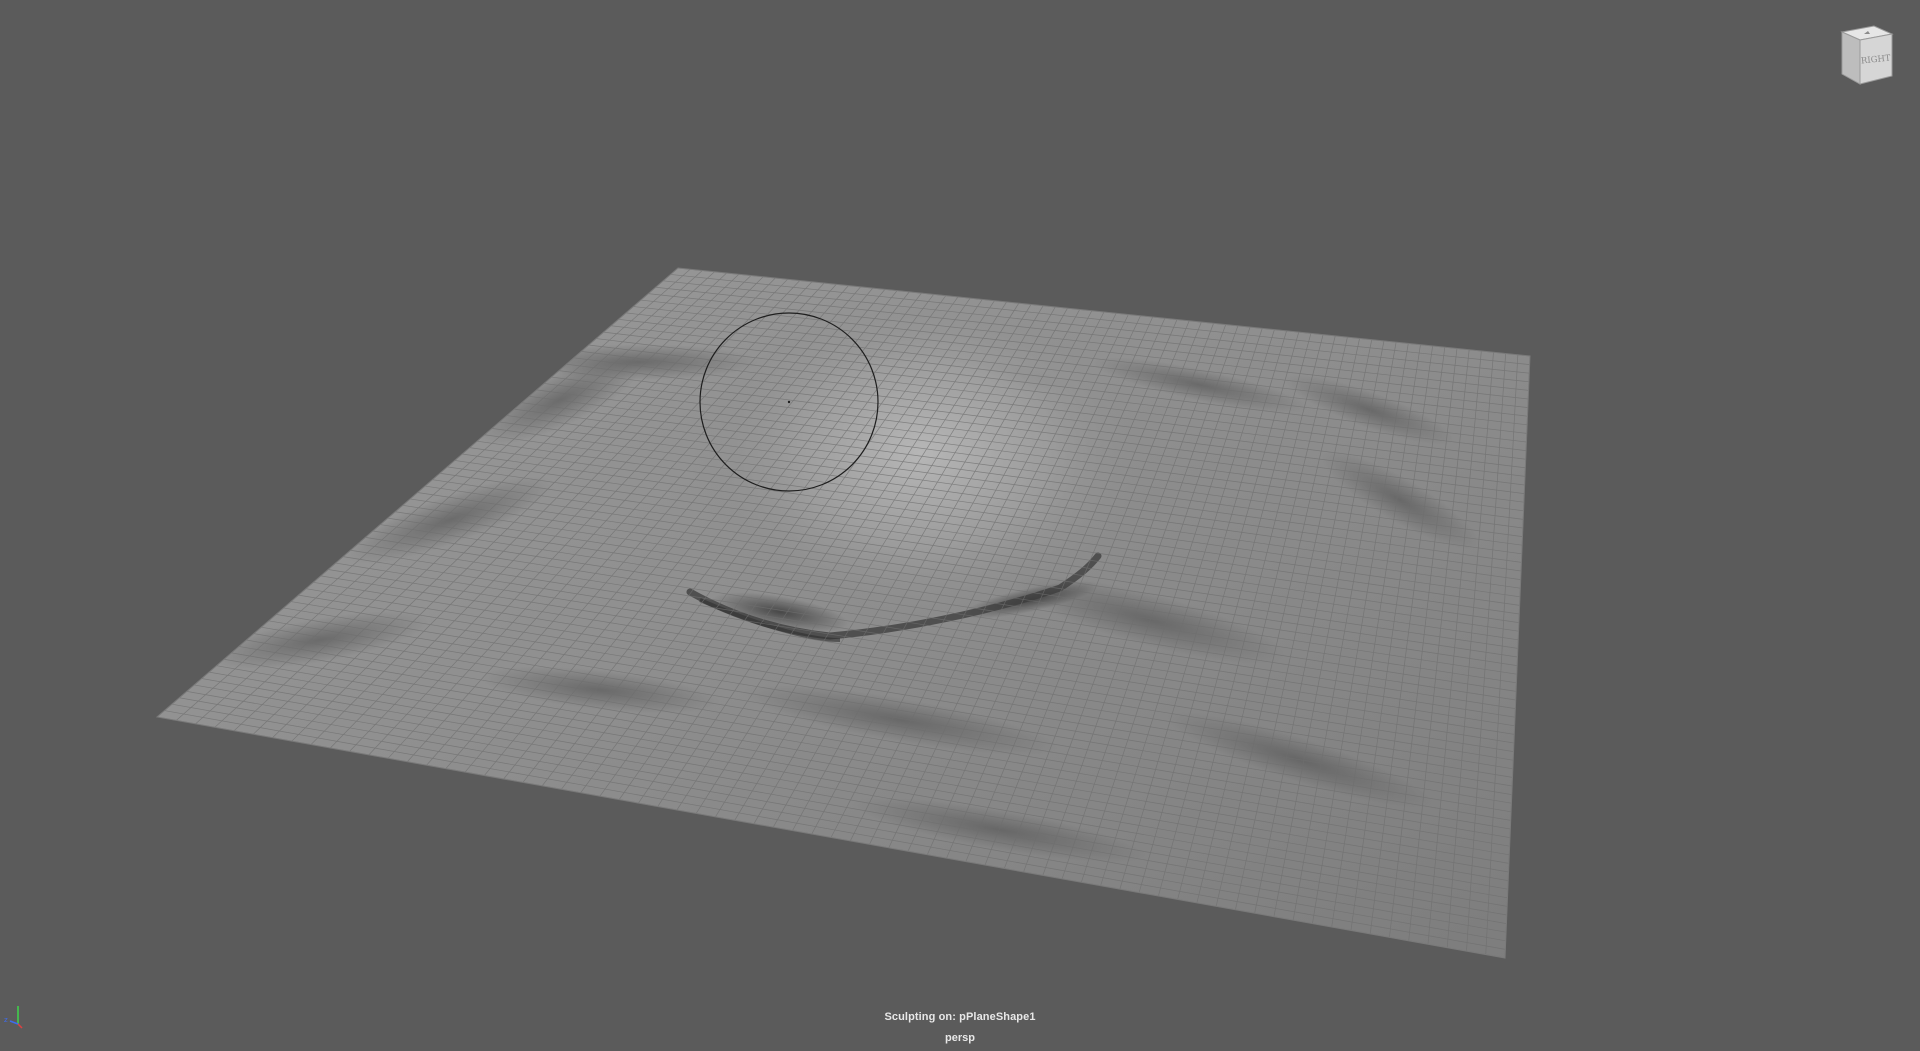  I want to click on axis-gizmo-icon: z, so click(13, 1017).